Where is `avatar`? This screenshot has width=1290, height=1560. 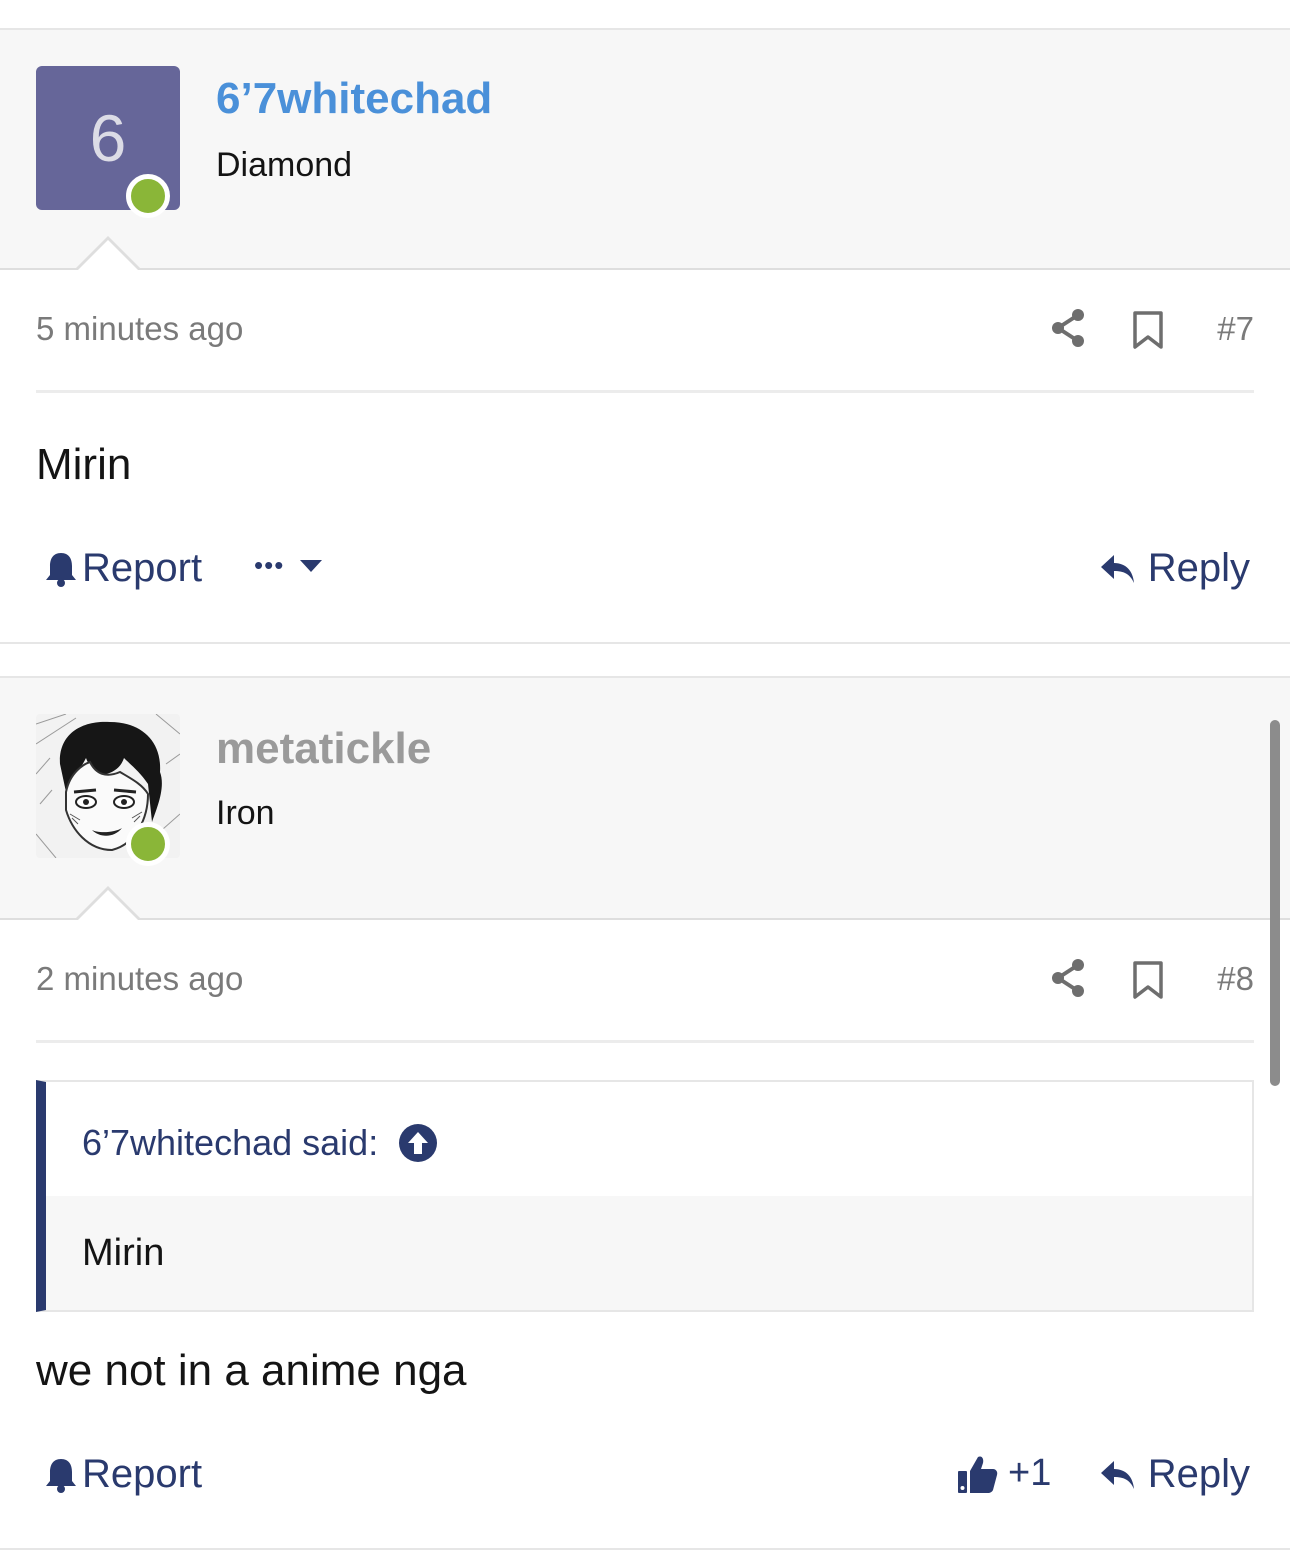
avatar is located at coordinates (108, 790).